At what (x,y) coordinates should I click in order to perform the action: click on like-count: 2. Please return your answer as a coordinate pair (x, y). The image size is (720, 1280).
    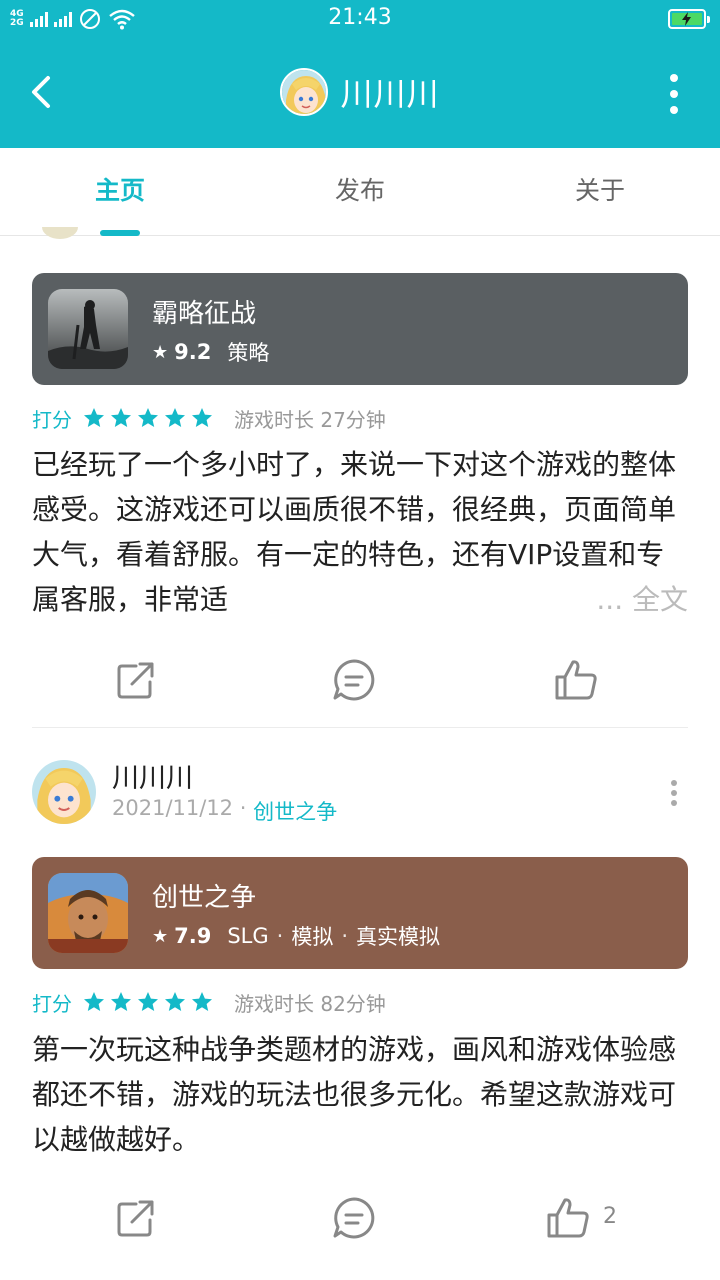
    Looking at the image, I should click on (610, 1216).